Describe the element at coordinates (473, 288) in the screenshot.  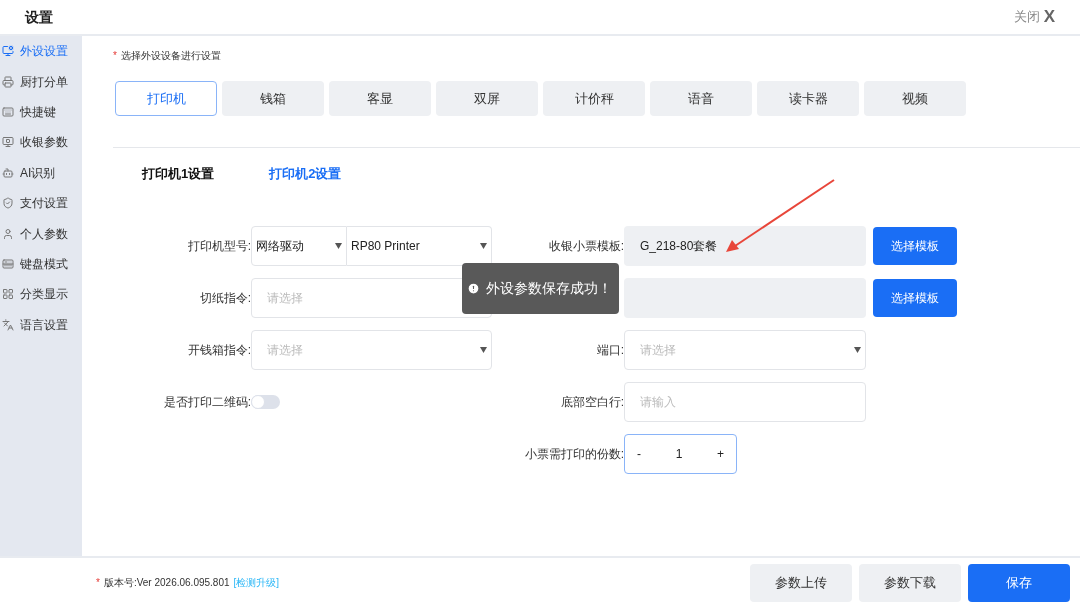
I see `alert-icon` at that location.